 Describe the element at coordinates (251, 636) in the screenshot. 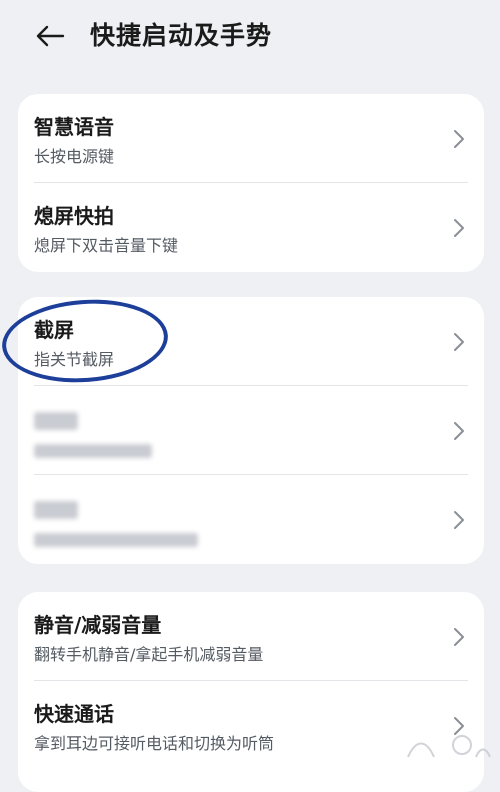

I see `row-mute-reduce-volume: 静音/减弱音量 翻转手机静音/拿起手机减弱音量` at that location.